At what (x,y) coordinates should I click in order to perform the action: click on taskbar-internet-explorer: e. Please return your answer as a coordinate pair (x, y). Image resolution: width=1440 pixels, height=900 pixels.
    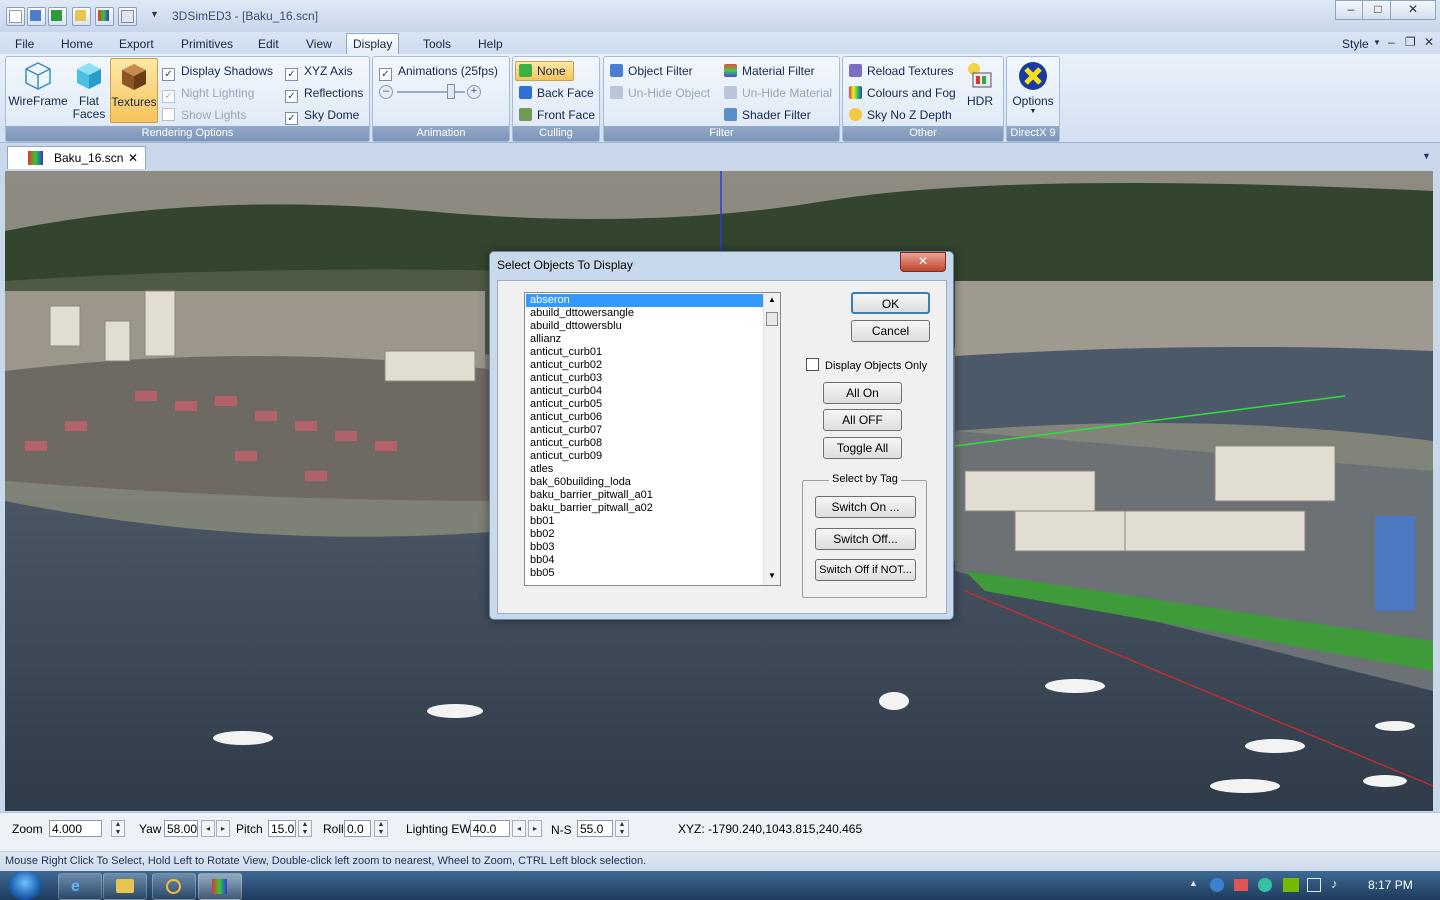
    Looking at the image, I should click on (80, 886).